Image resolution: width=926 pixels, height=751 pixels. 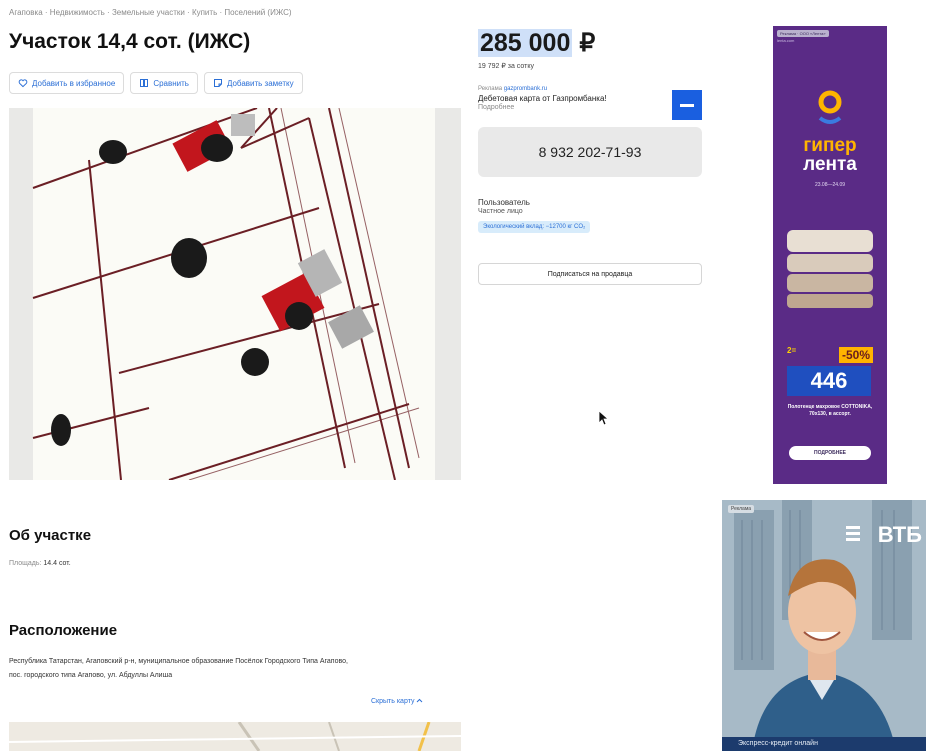 I want to click on area-line: Площадь: 14.4 сот., so click(x=40, y=563).